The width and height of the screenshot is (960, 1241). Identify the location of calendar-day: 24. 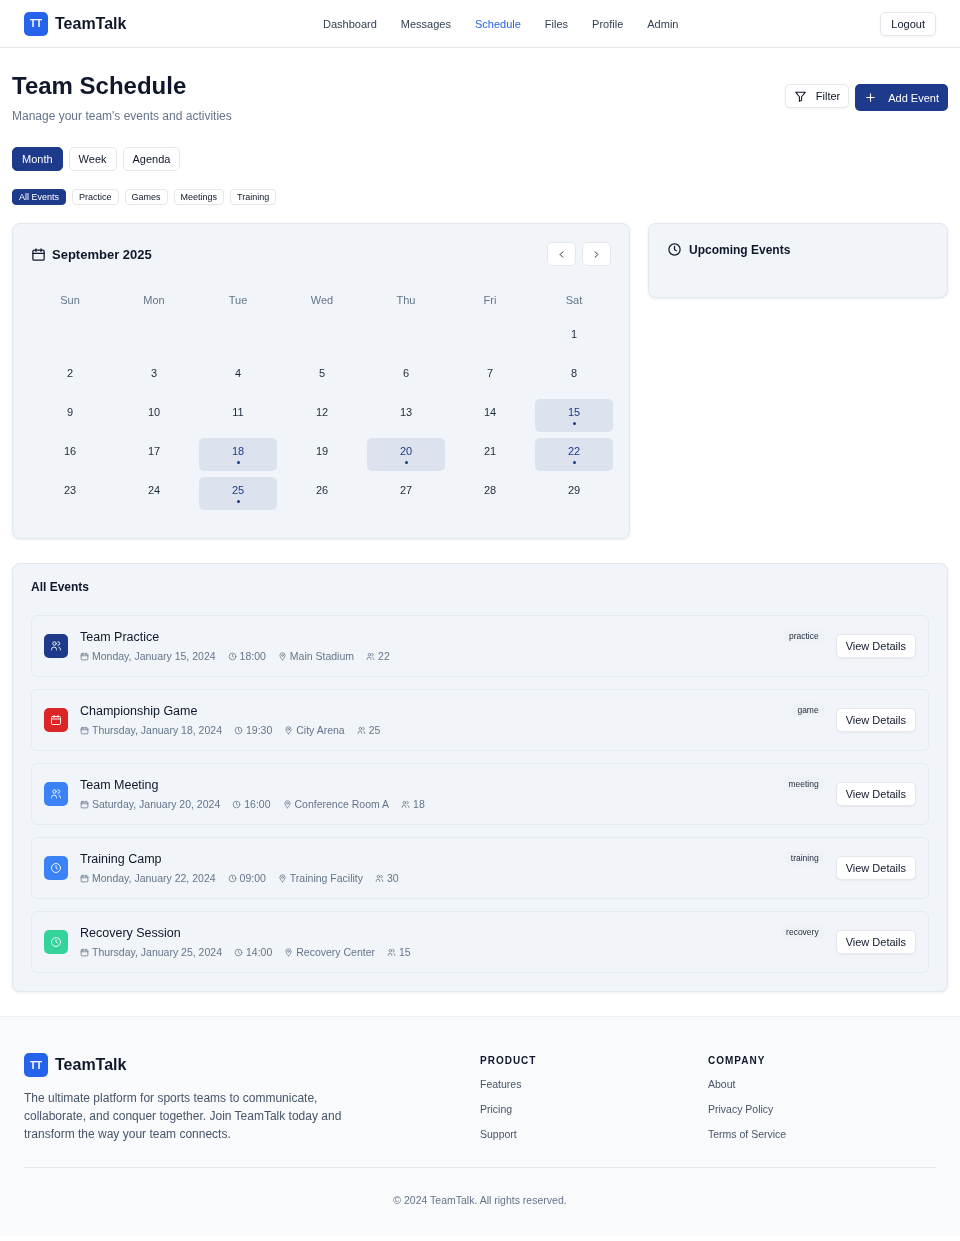
(154, 493).